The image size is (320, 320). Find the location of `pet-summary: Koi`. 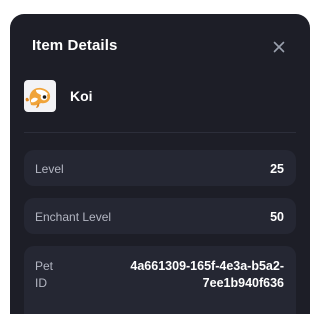

pet-summary: Koi is located at coordinates (160, 97).